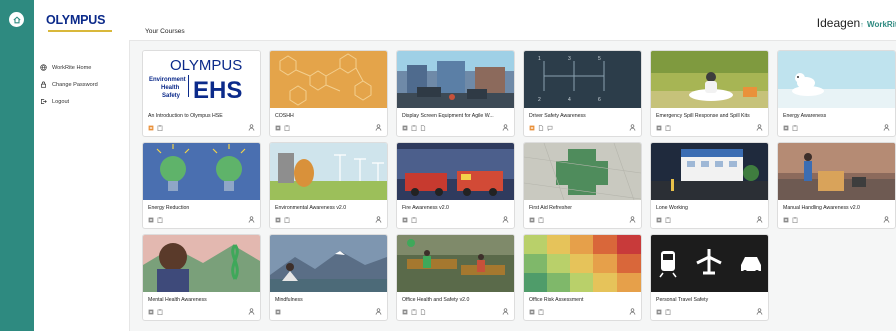 This screenshot has width=896, height=331. I want to click on sidebar-item-label: Change Password, so click(75, 84).